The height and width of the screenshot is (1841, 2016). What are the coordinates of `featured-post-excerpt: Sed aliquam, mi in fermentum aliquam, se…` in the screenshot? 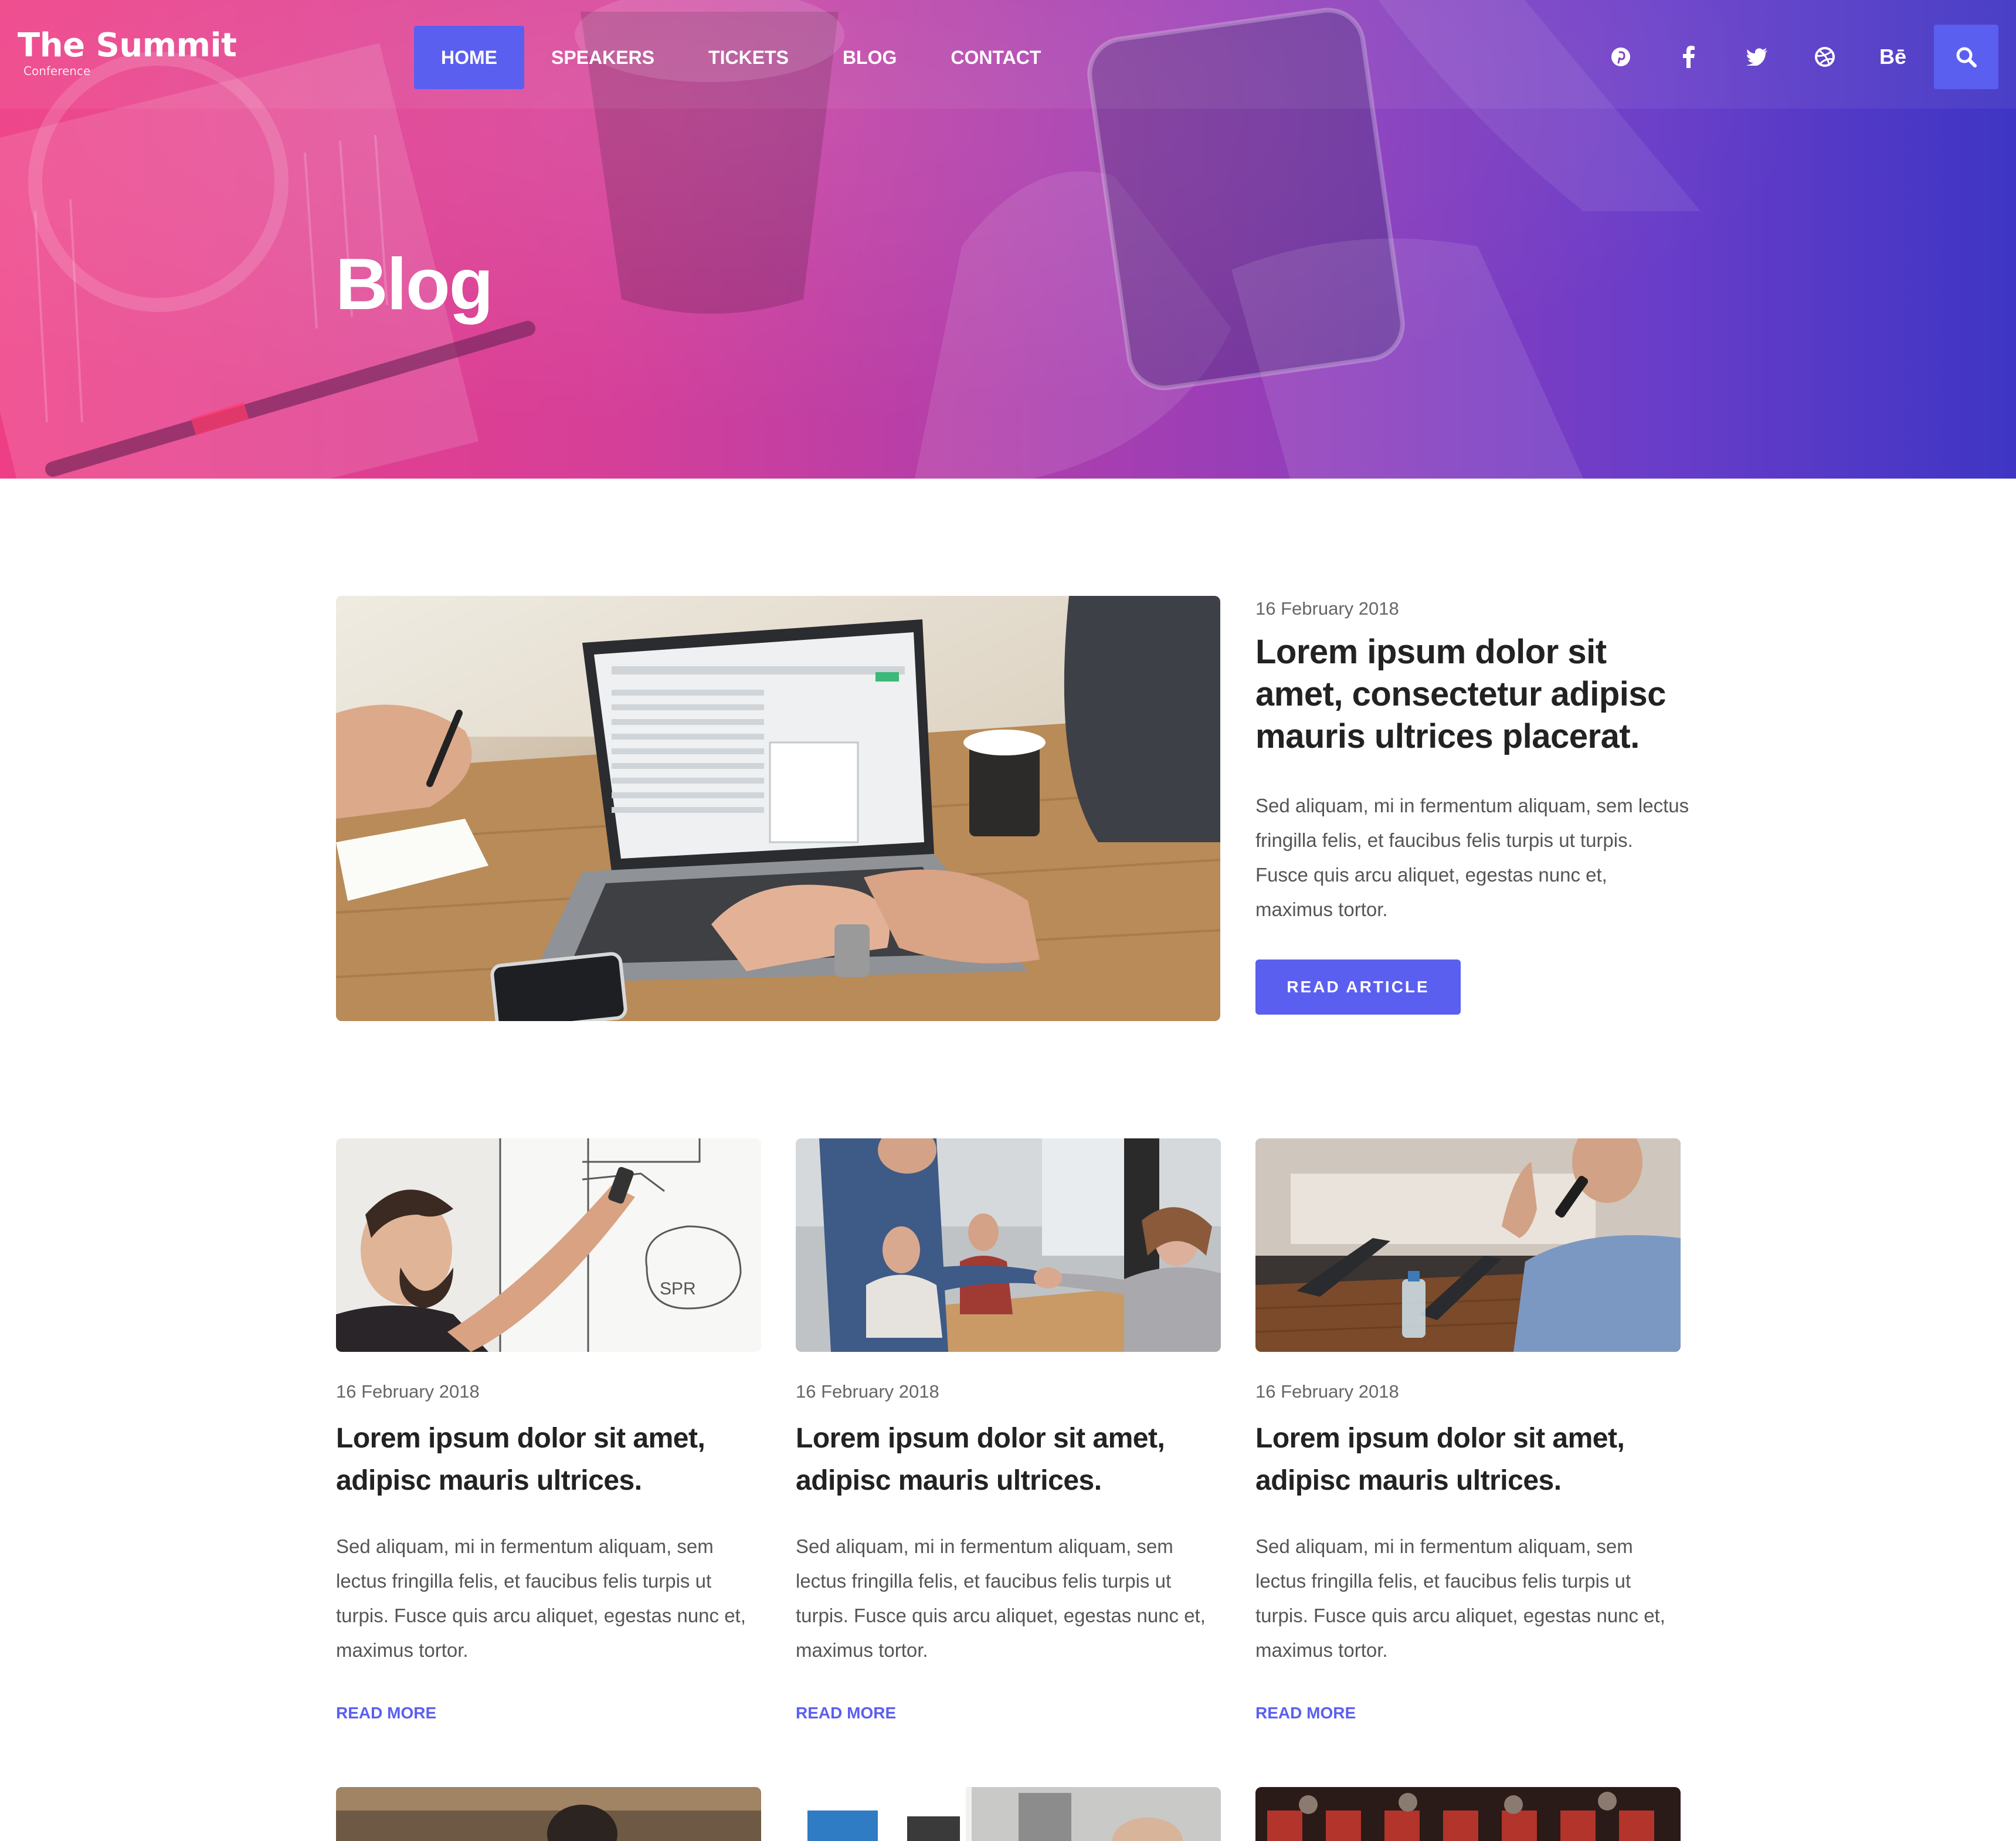 It's located at (1472, 858).